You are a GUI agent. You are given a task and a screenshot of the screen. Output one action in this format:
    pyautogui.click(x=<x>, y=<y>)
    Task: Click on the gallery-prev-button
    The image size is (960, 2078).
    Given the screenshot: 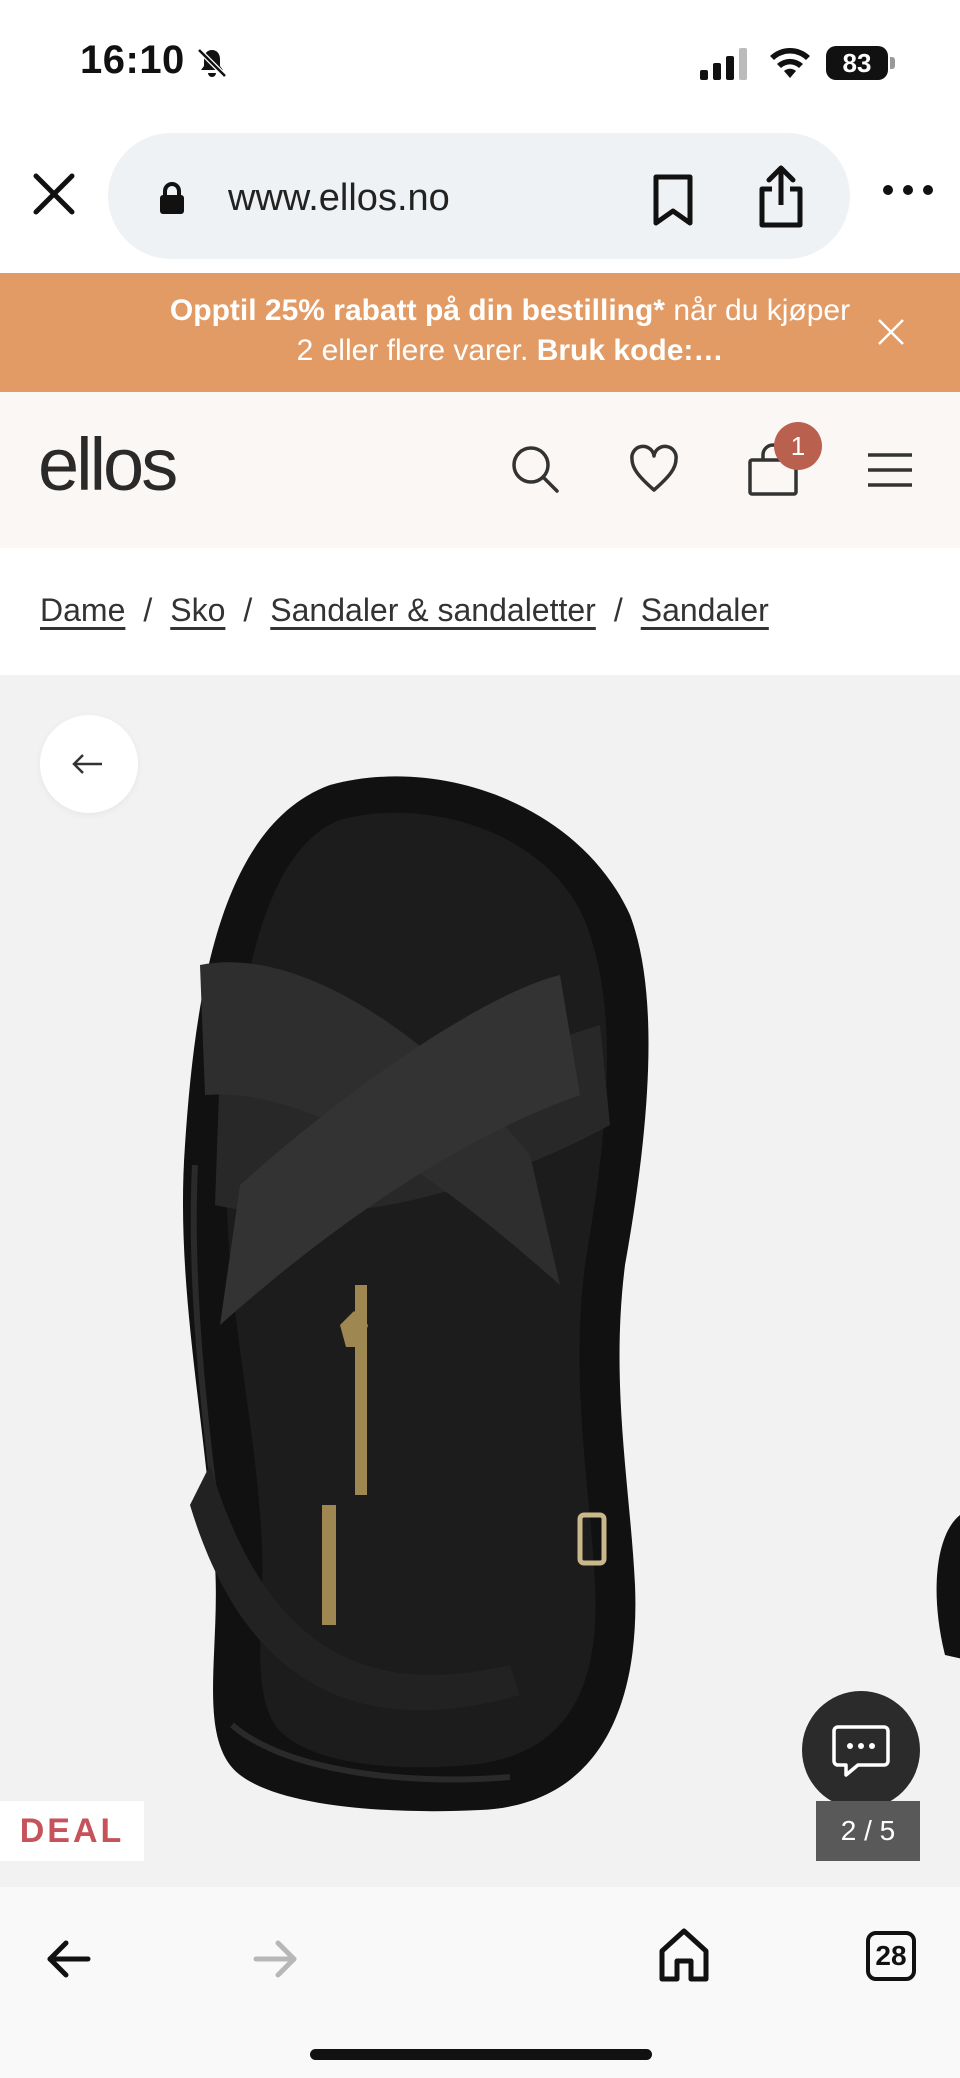 What is the action you would take?
    pyautogui.click(x=89, y=764)
    